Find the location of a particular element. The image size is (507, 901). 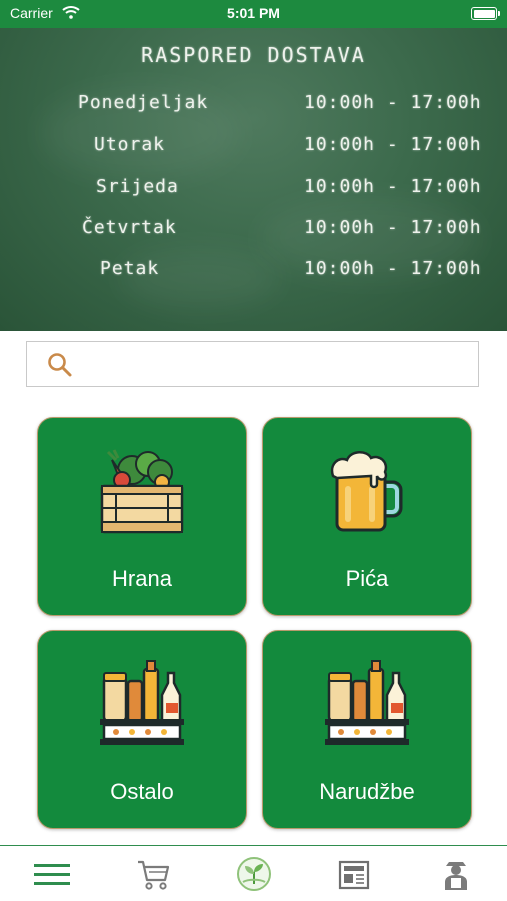

beer-mug-icon is located at coordinates (366, 491).